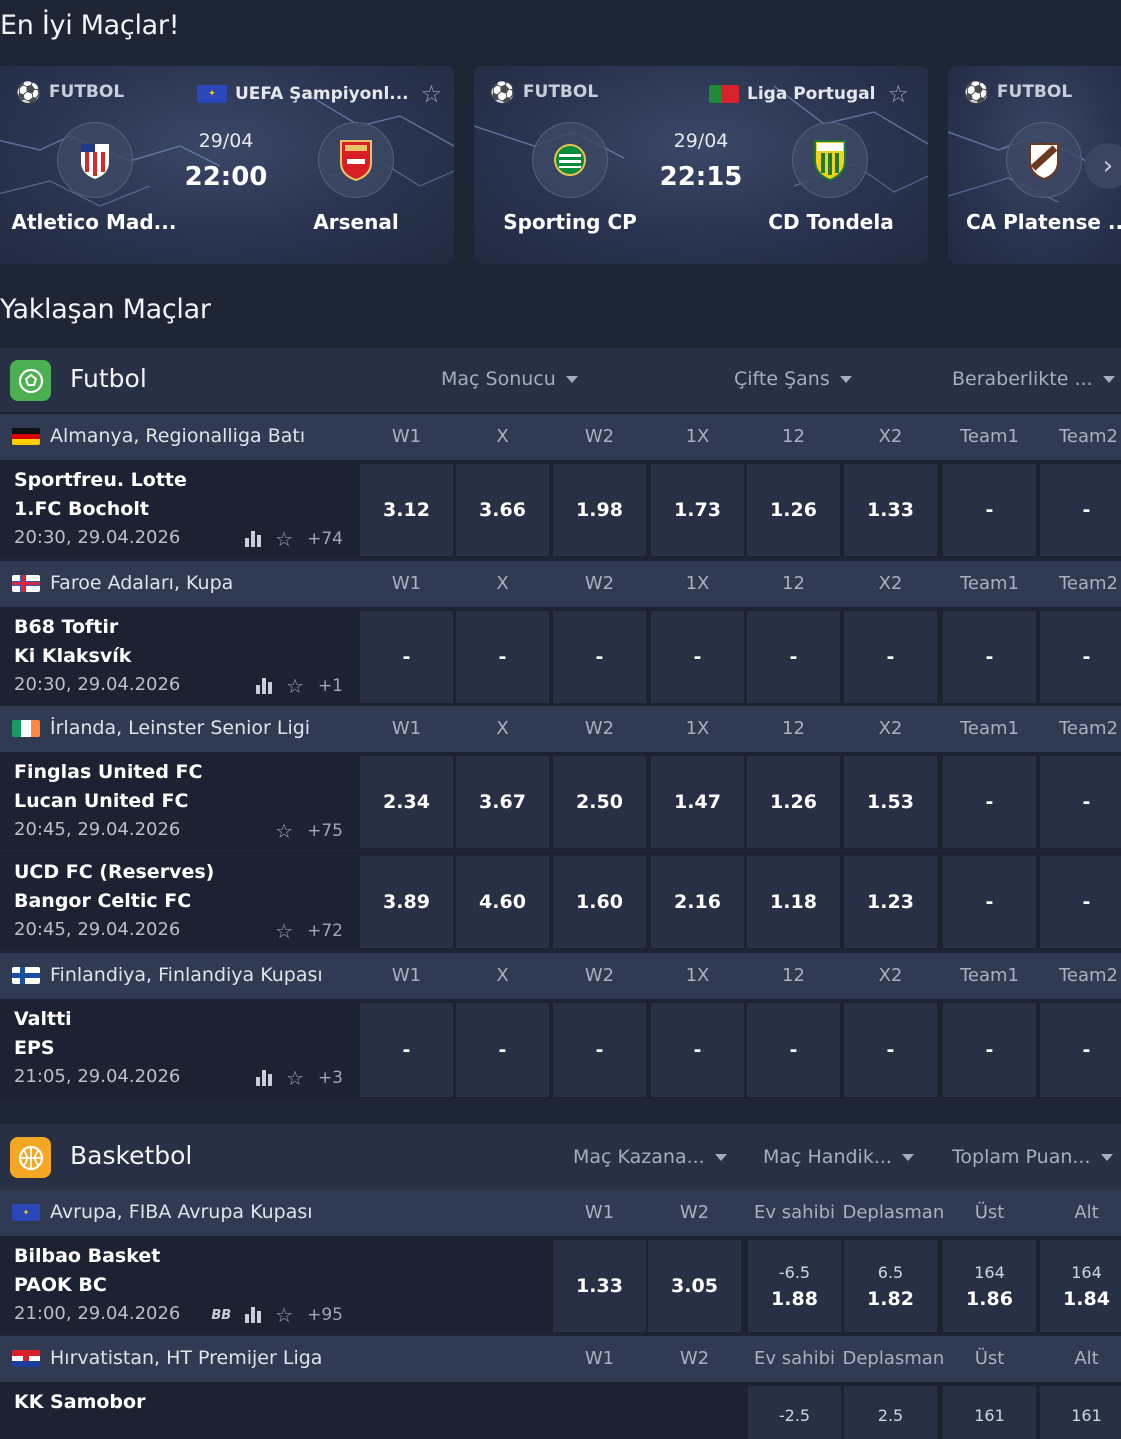  Describe the element at coordinates (325, 1315) in the screenshot. I see `more-markets-count: +95` at that location.